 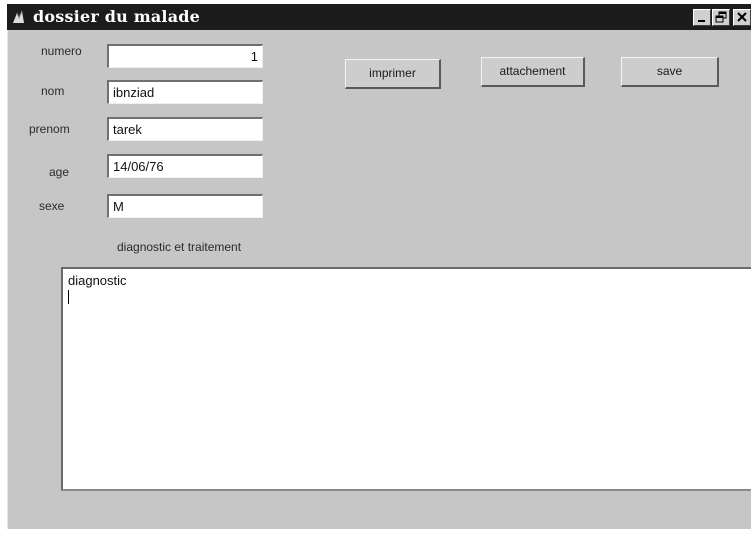 I want to click on close-button, so click(x=742, y=17).